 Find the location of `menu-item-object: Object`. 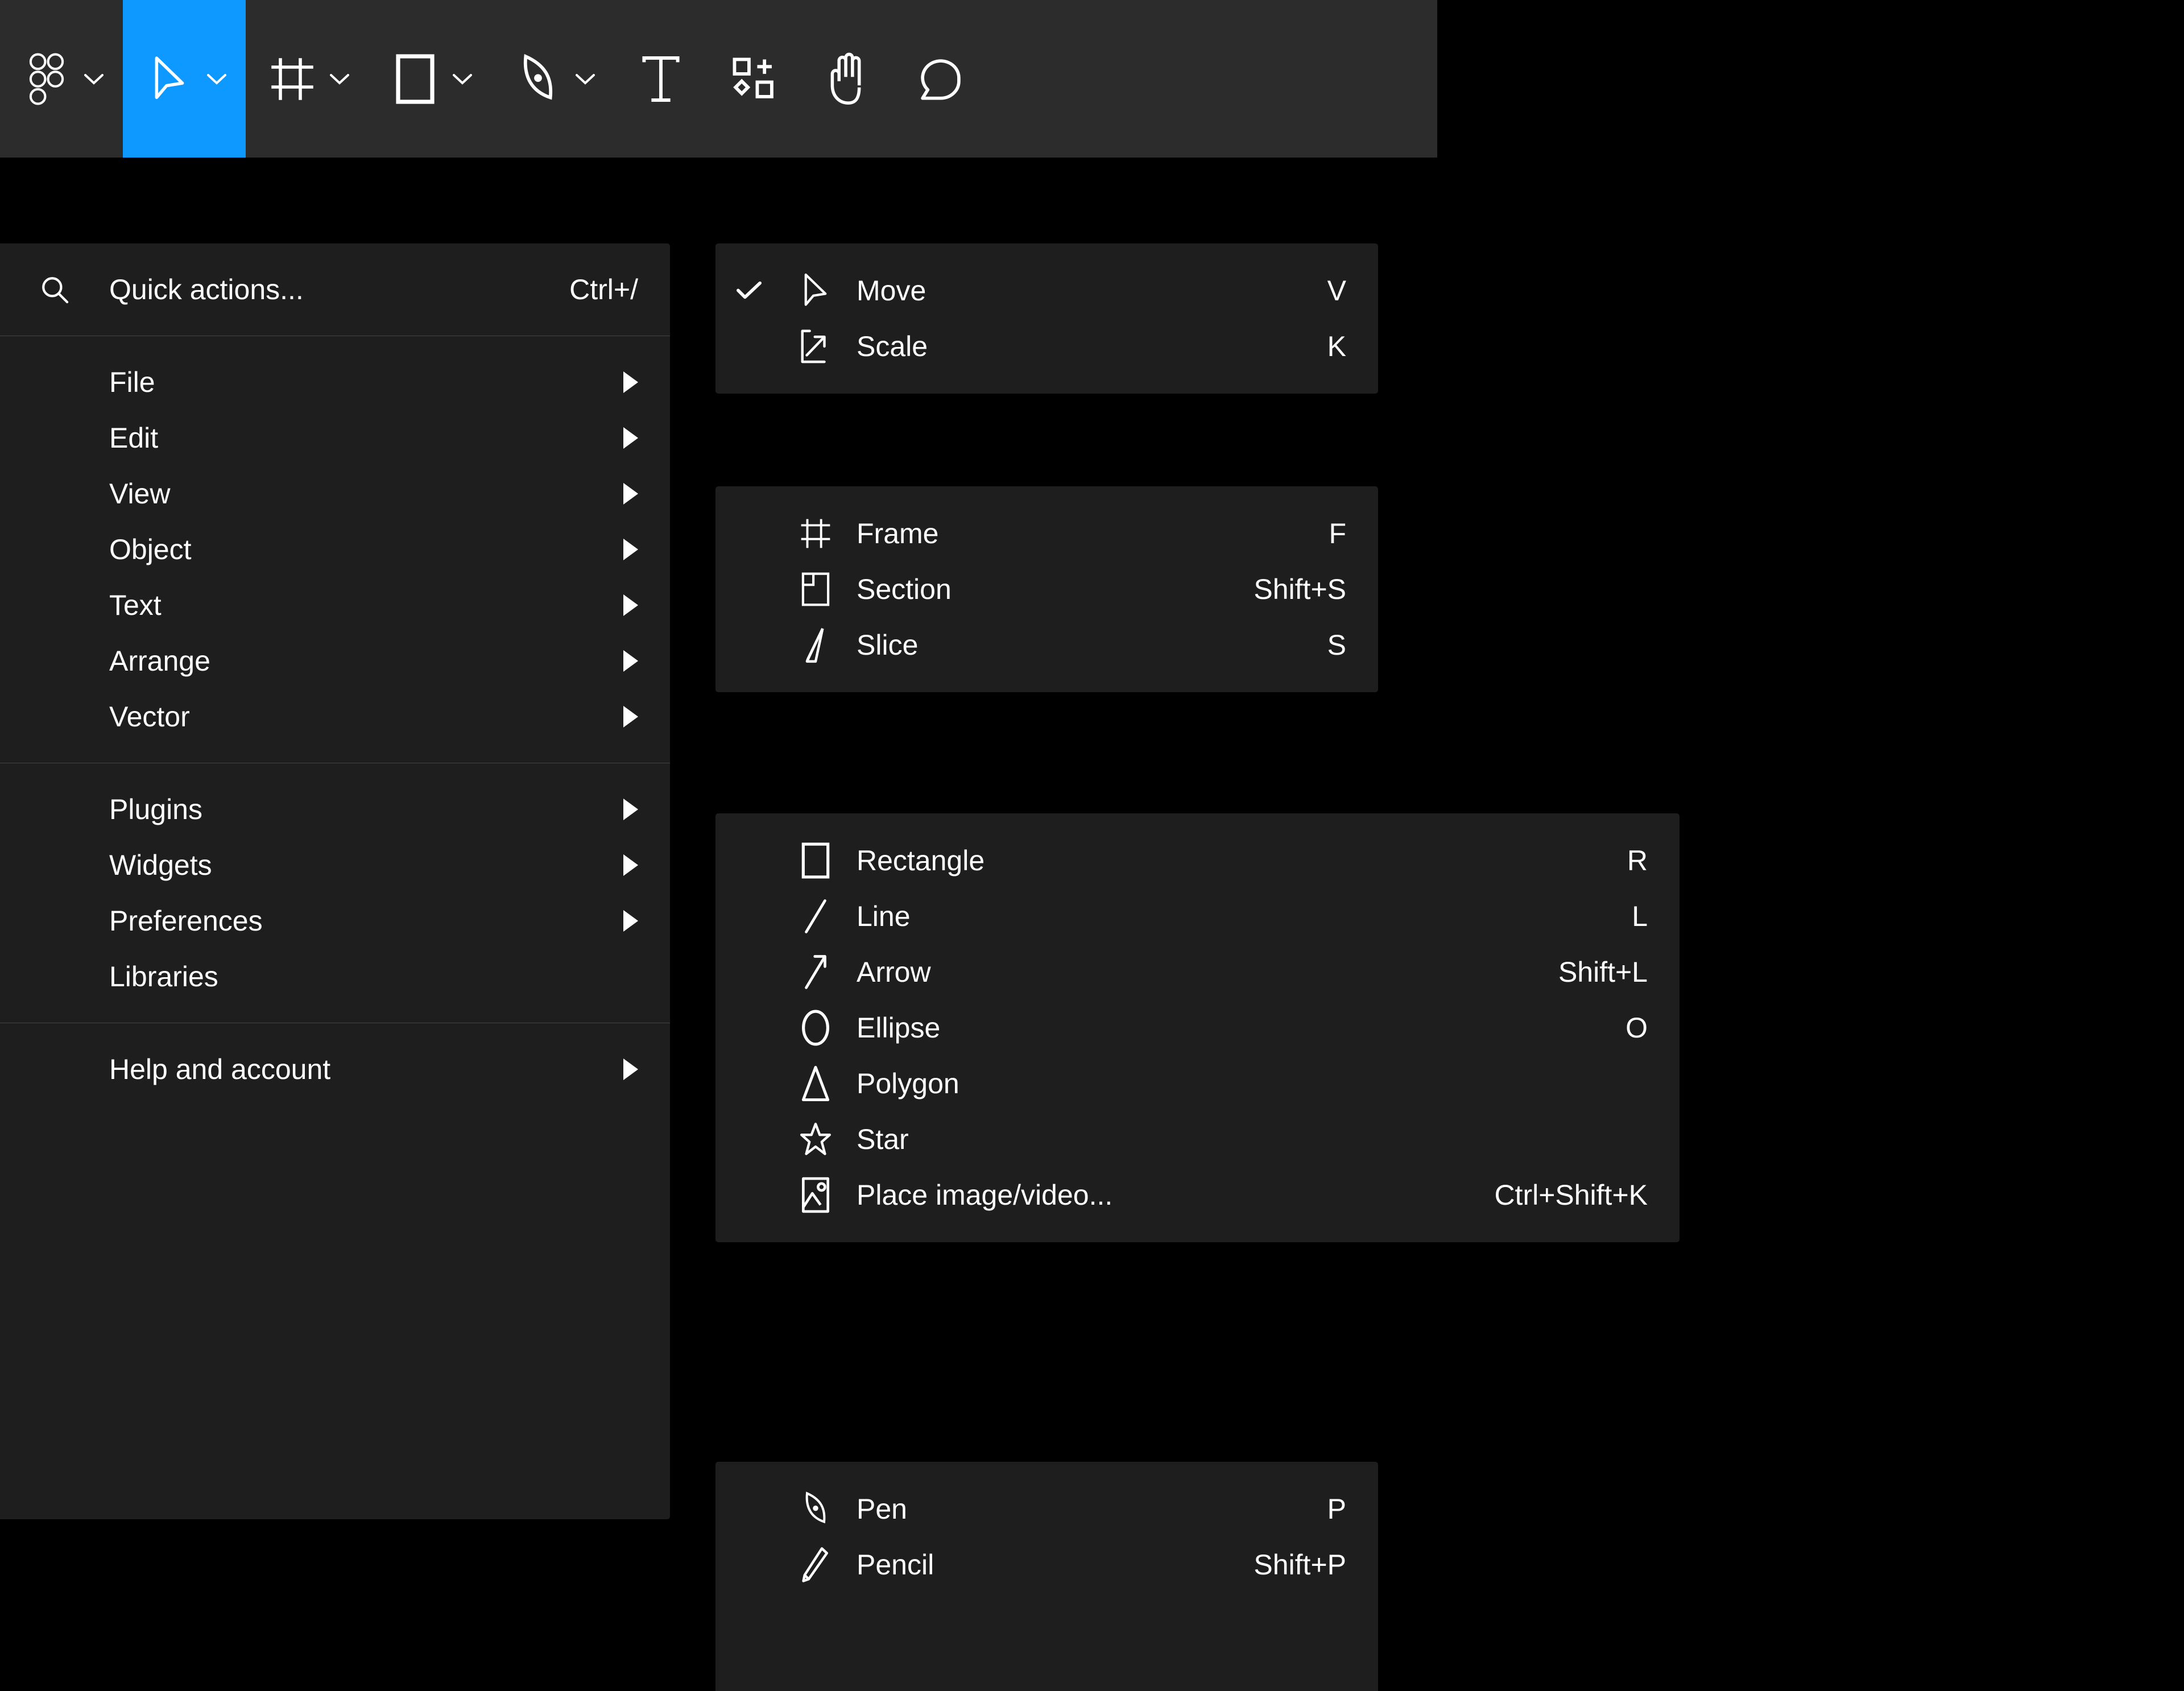

menu-item-object: Object is located at coordinates (335, 549).